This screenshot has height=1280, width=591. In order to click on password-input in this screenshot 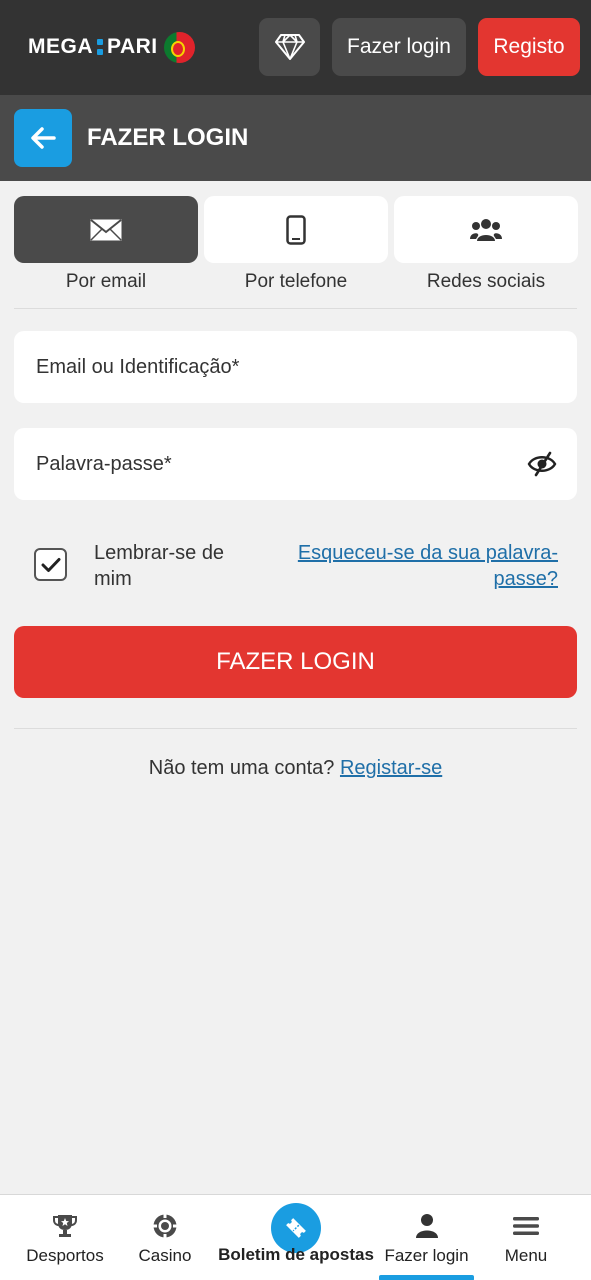, I will do `click(295, 464)`.